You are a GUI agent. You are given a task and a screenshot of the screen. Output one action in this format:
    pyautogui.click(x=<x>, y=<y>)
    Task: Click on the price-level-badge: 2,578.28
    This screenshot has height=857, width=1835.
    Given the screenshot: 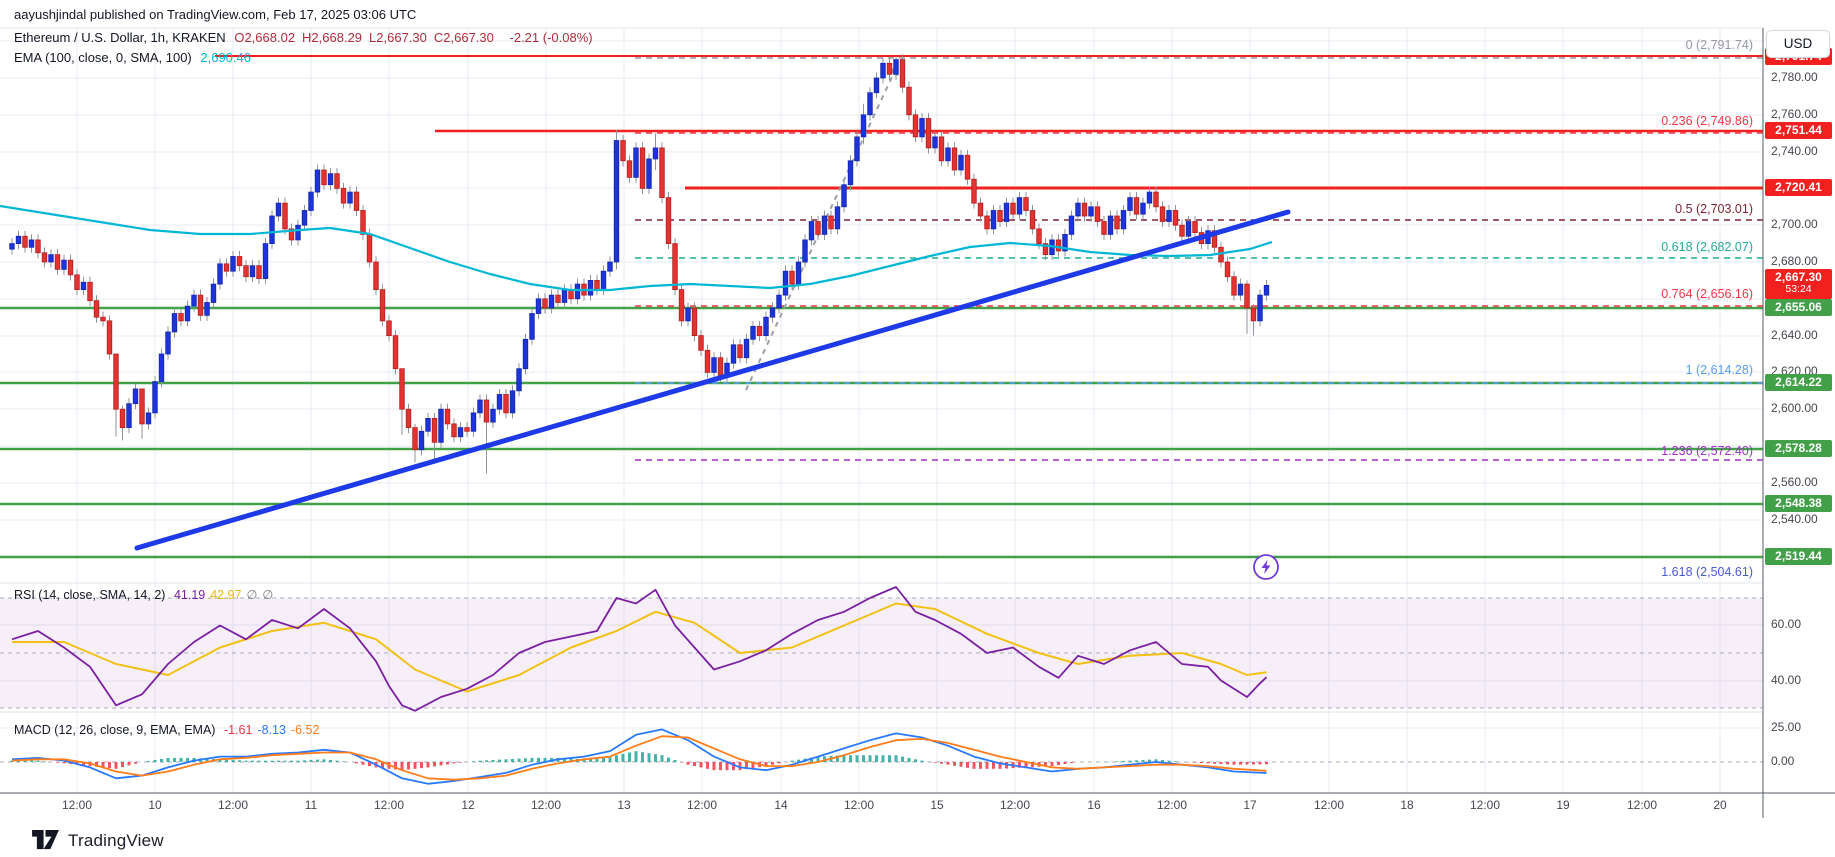 What is the action you would take?
    pyautogui.click(x=1798, y=448)
    